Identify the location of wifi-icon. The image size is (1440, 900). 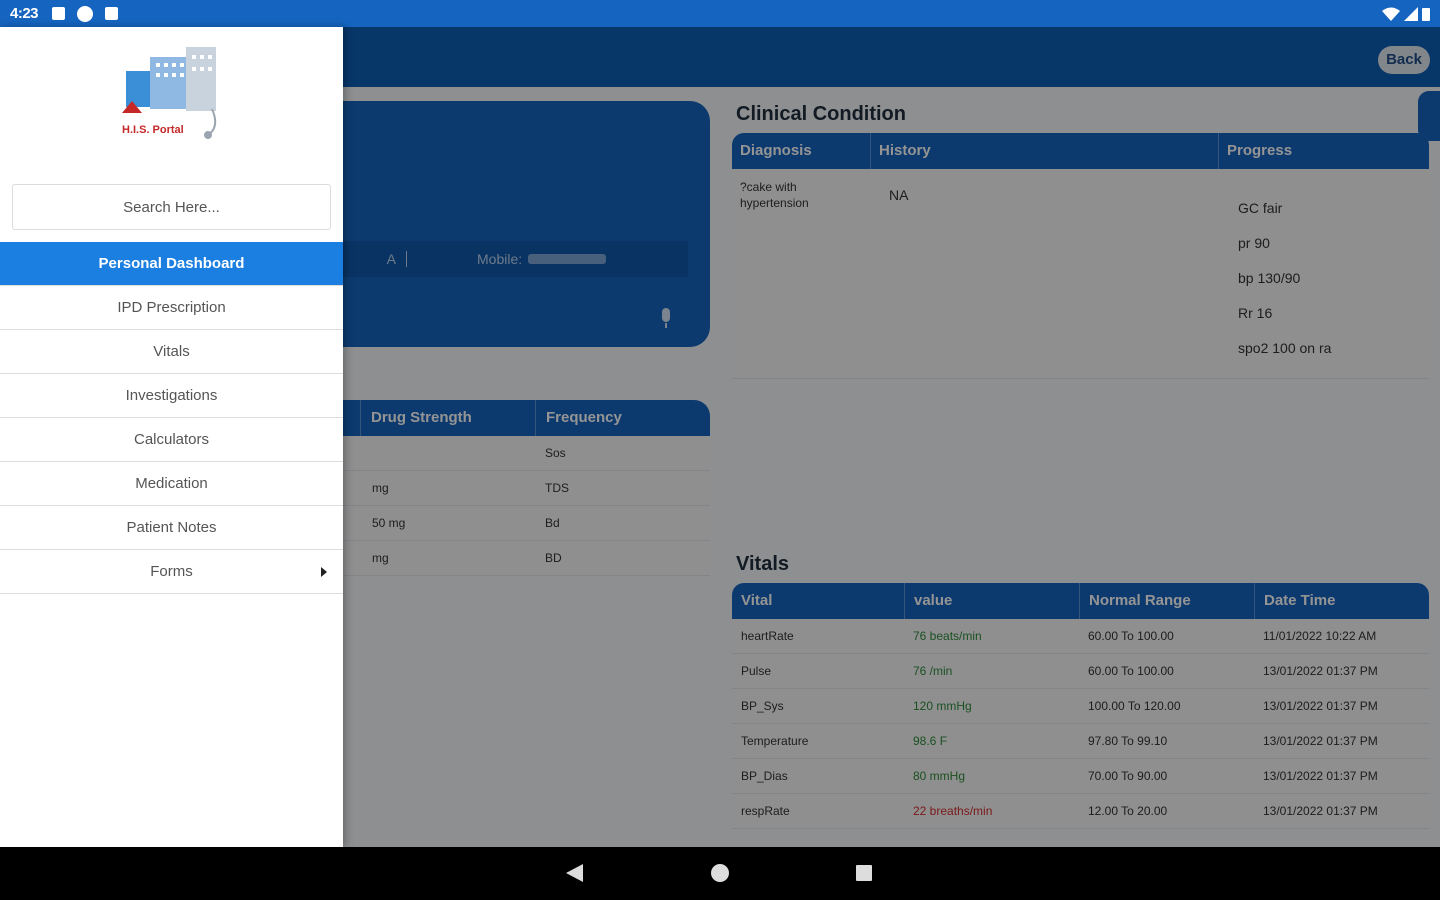
(1391, 14).